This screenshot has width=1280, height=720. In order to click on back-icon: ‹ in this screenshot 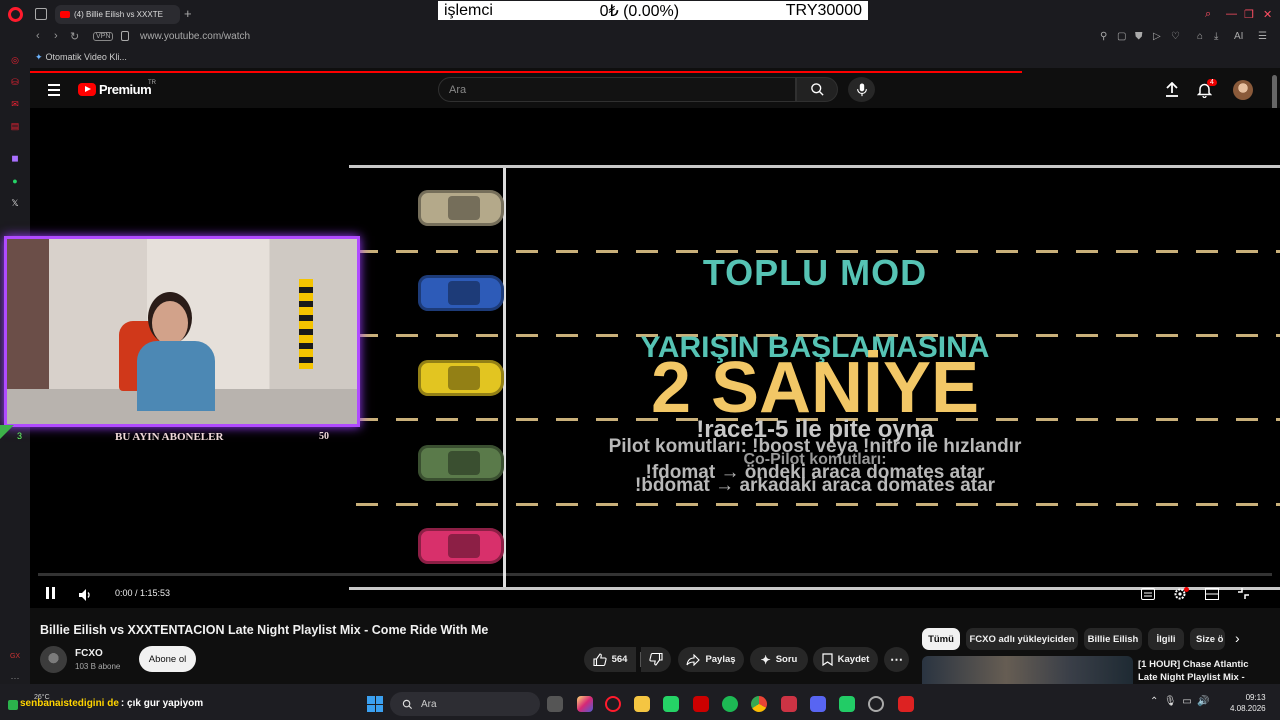, I will do `click(38, 36)`.